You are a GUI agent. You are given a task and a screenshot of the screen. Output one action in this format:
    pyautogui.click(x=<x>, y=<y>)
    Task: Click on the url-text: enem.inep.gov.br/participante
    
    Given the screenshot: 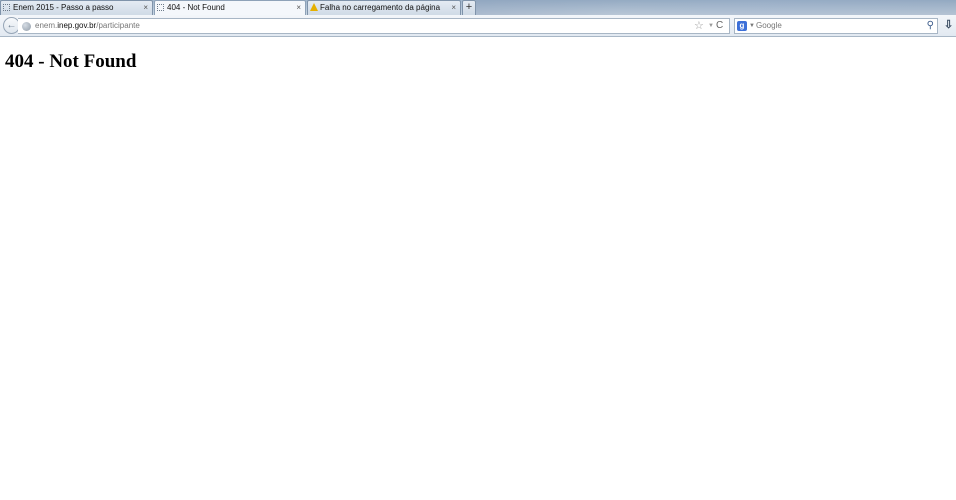 What is the action you would take?
    pyautogui.click(x=87, y=26)
    